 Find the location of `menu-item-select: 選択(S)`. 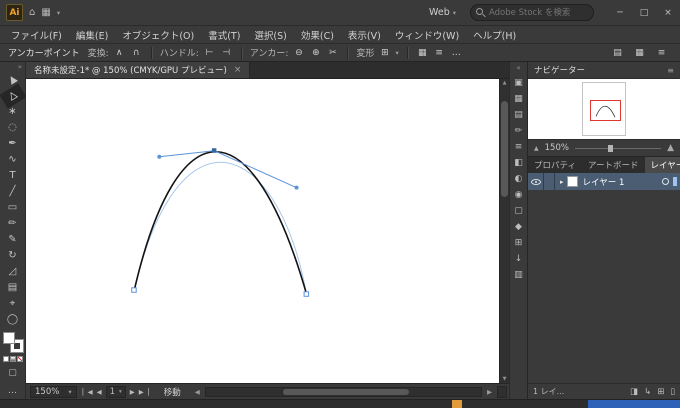

menu-item-select: 選択(S) is located at coordinates (270, 35).